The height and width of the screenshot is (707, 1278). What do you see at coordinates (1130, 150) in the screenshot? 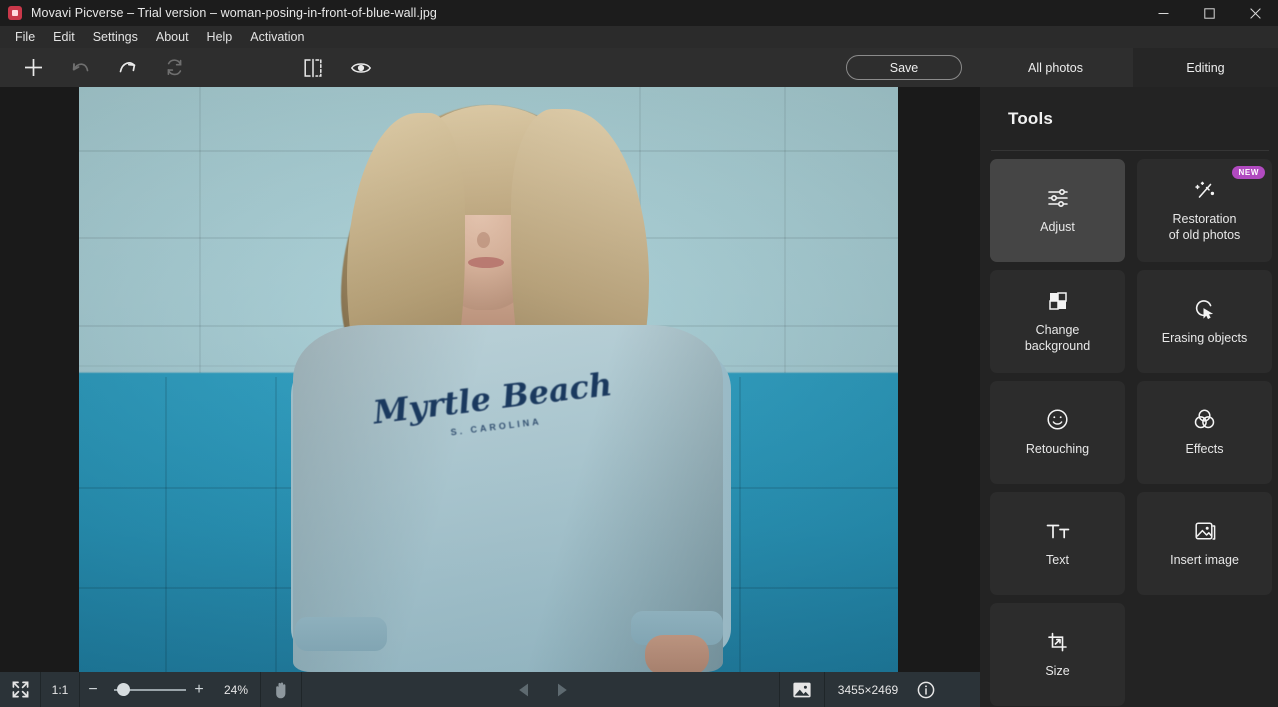
I see `panel-divider` at bounding box center [1130, 150].